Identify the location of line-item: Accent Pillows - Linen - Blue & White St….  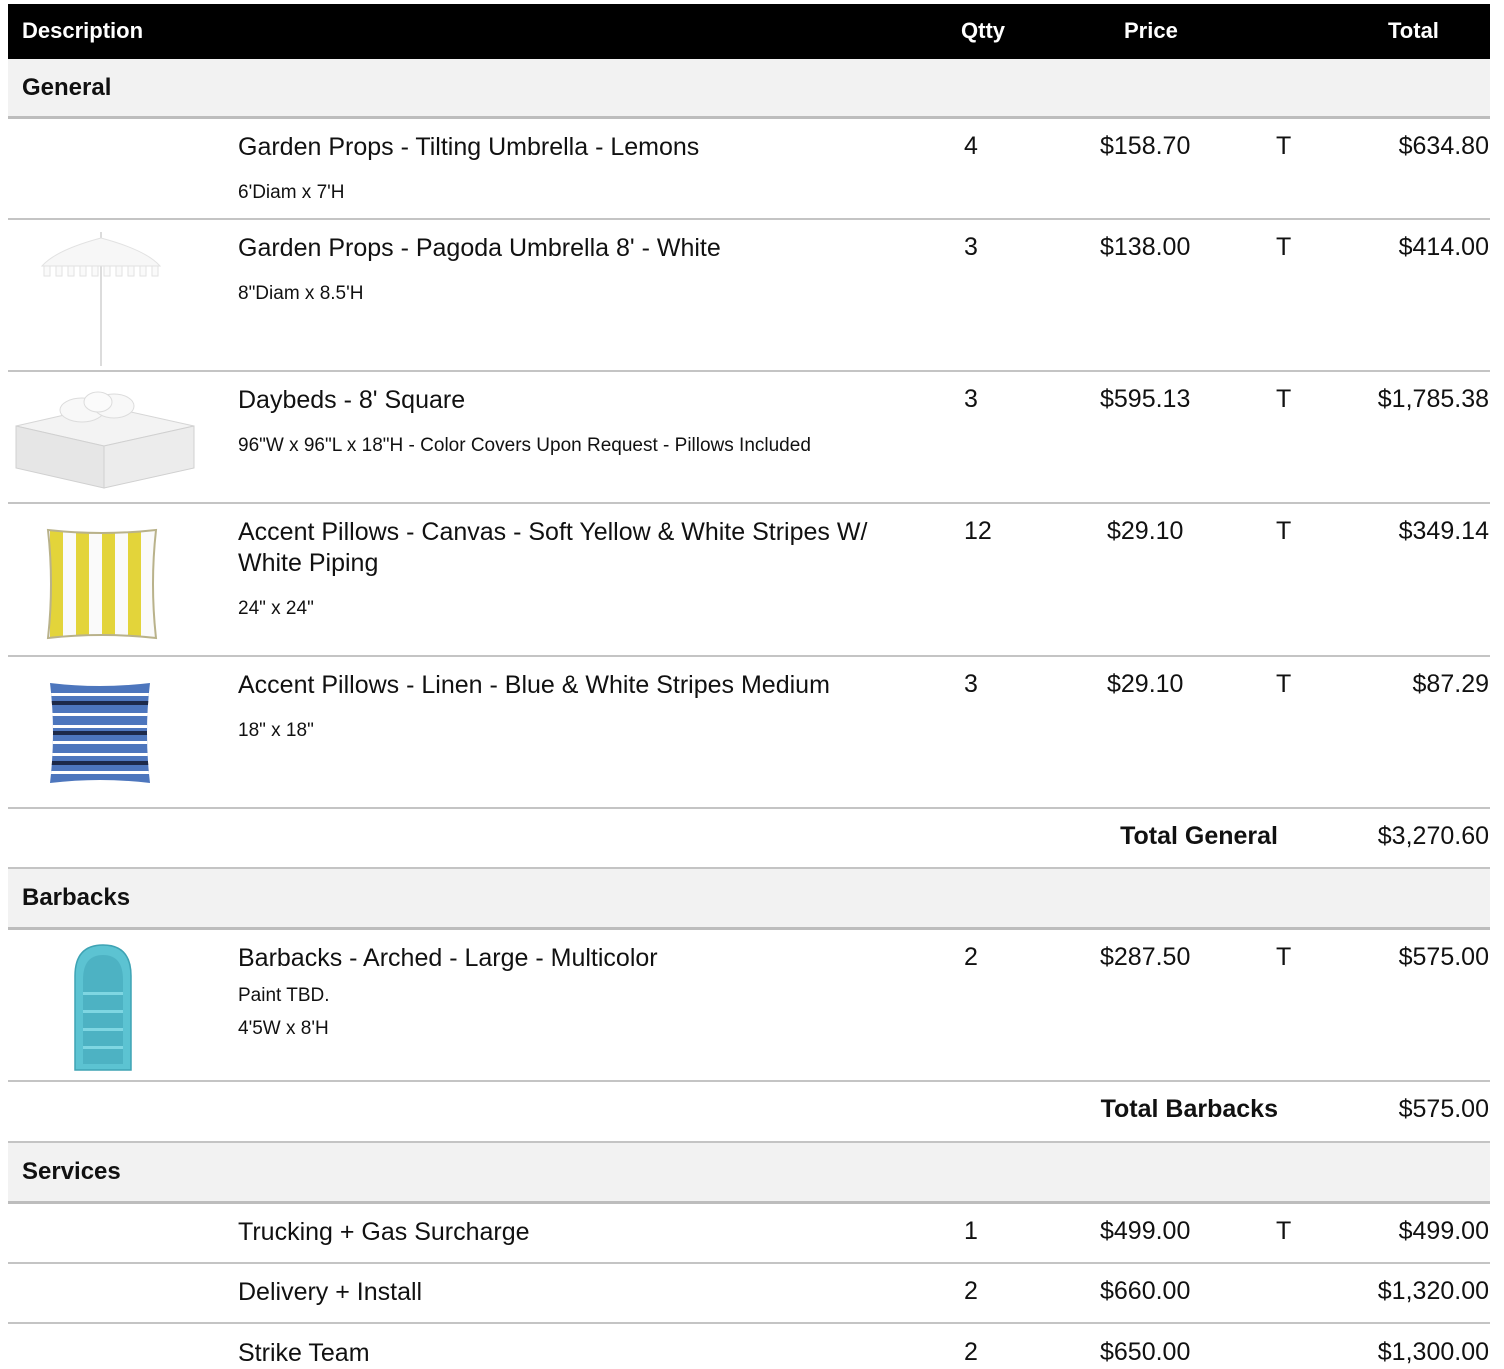
(749, 733).